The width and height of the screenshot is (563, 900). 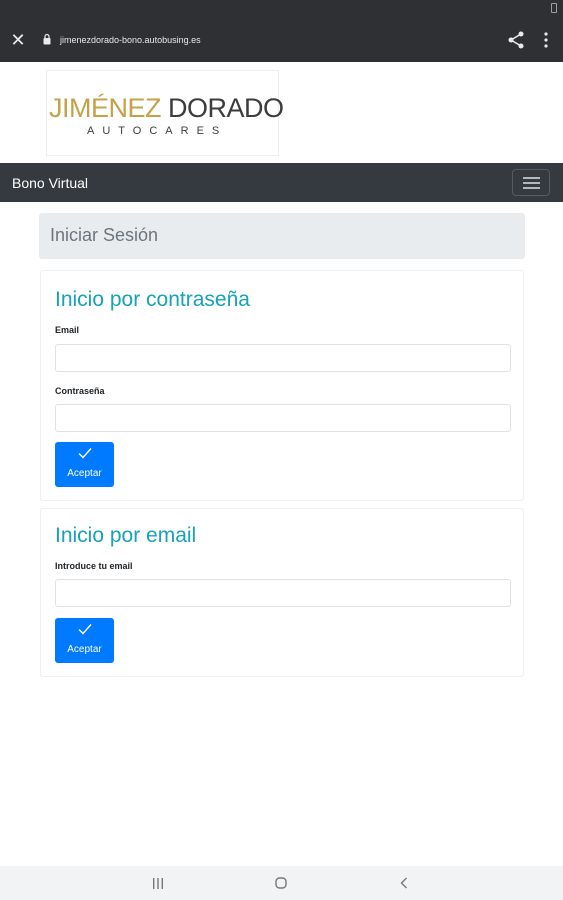 I want to click on logo-wordmark: JIMÉNEZ DORADO, so click(x=166, y=108).